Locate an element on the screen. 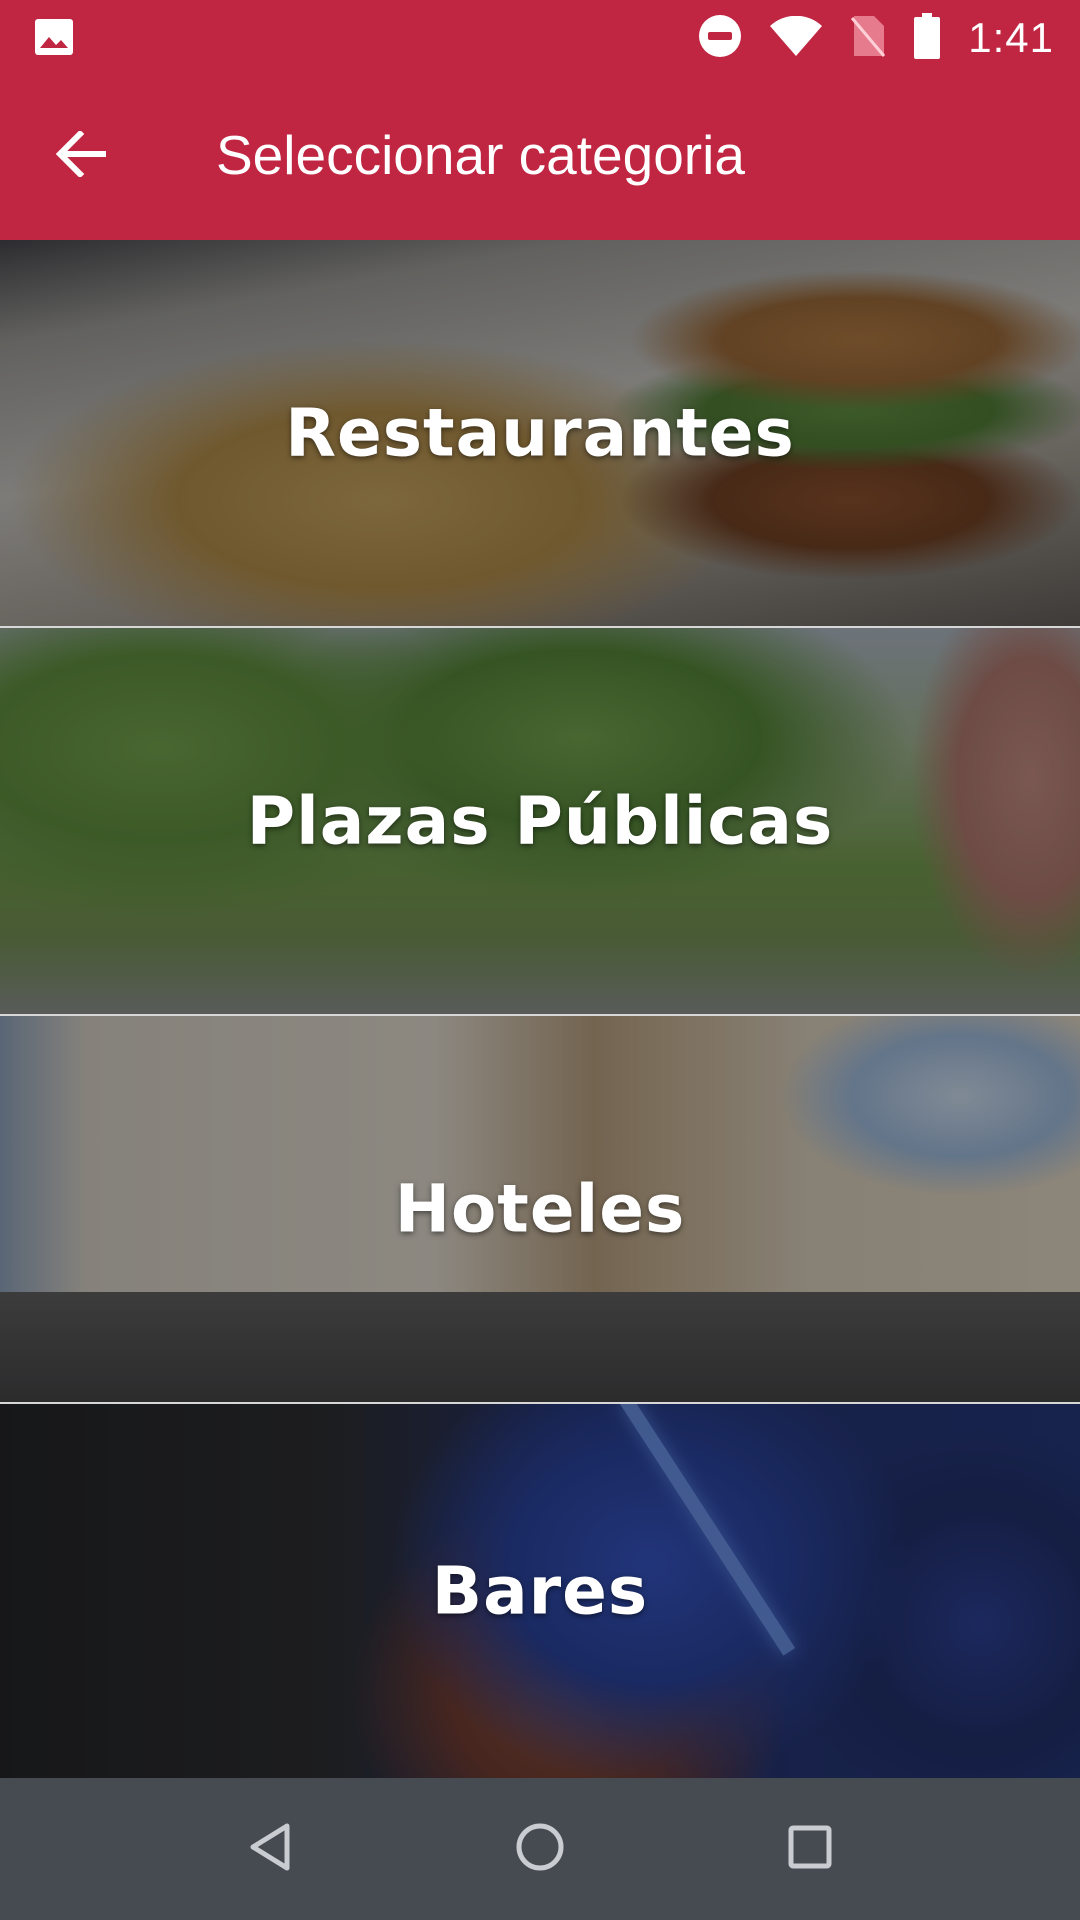 The image size is (1080, 1920). arrow-back-icon is located at coordinates (81, 155).